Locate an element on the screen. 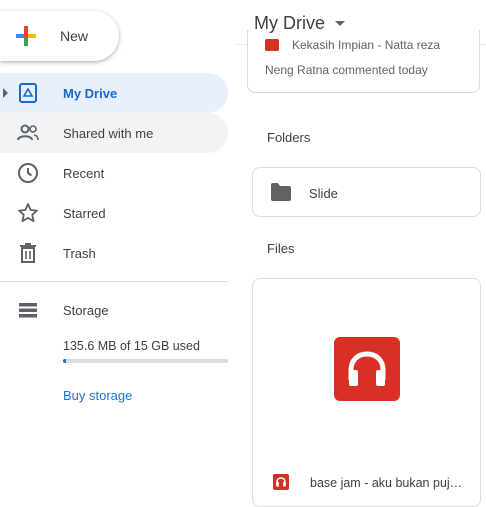 The height and width of the screenshot is (507, 486). sidebar-item-label: Trash is located at coordinates (79, 253).